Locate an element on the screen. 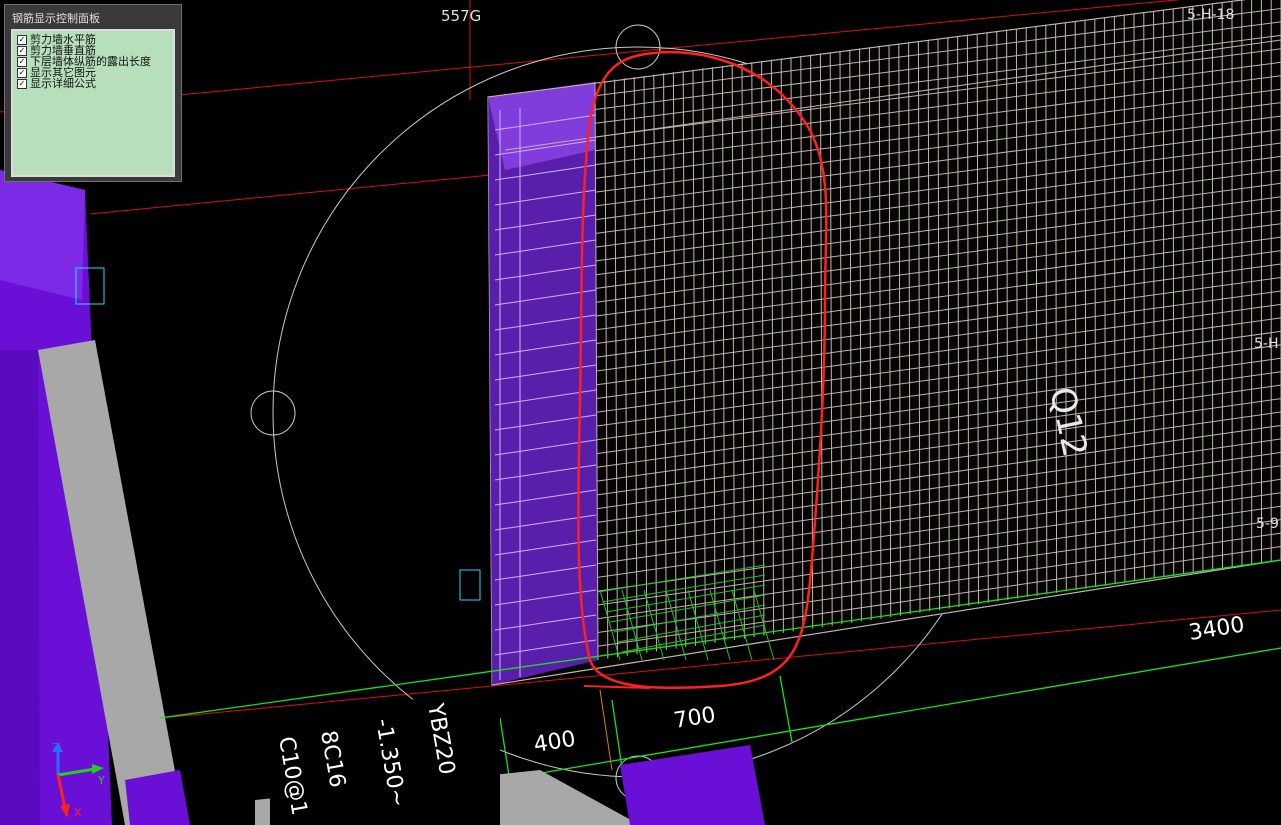 This screenshot has width=1281, height=825. dimension-segment-b: 700 is located at coordinates (694, 718).